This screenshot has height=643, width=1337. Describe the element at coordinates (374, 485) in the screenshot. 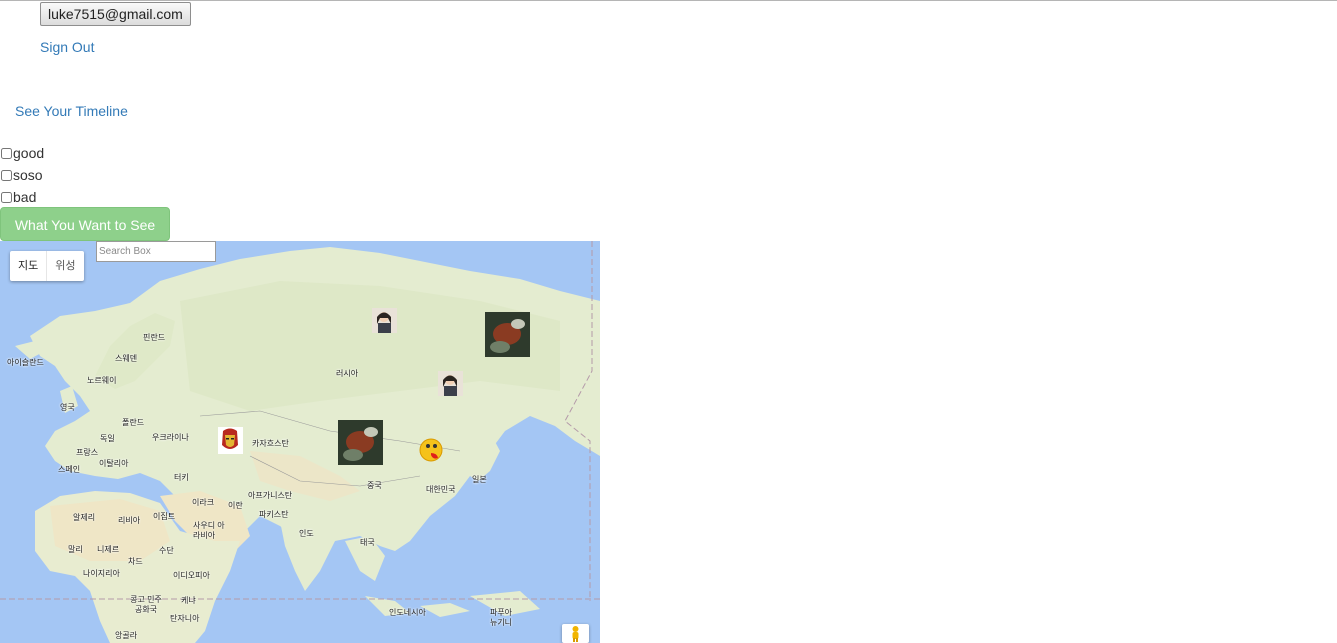

I see `label-china: 중국` at that location.